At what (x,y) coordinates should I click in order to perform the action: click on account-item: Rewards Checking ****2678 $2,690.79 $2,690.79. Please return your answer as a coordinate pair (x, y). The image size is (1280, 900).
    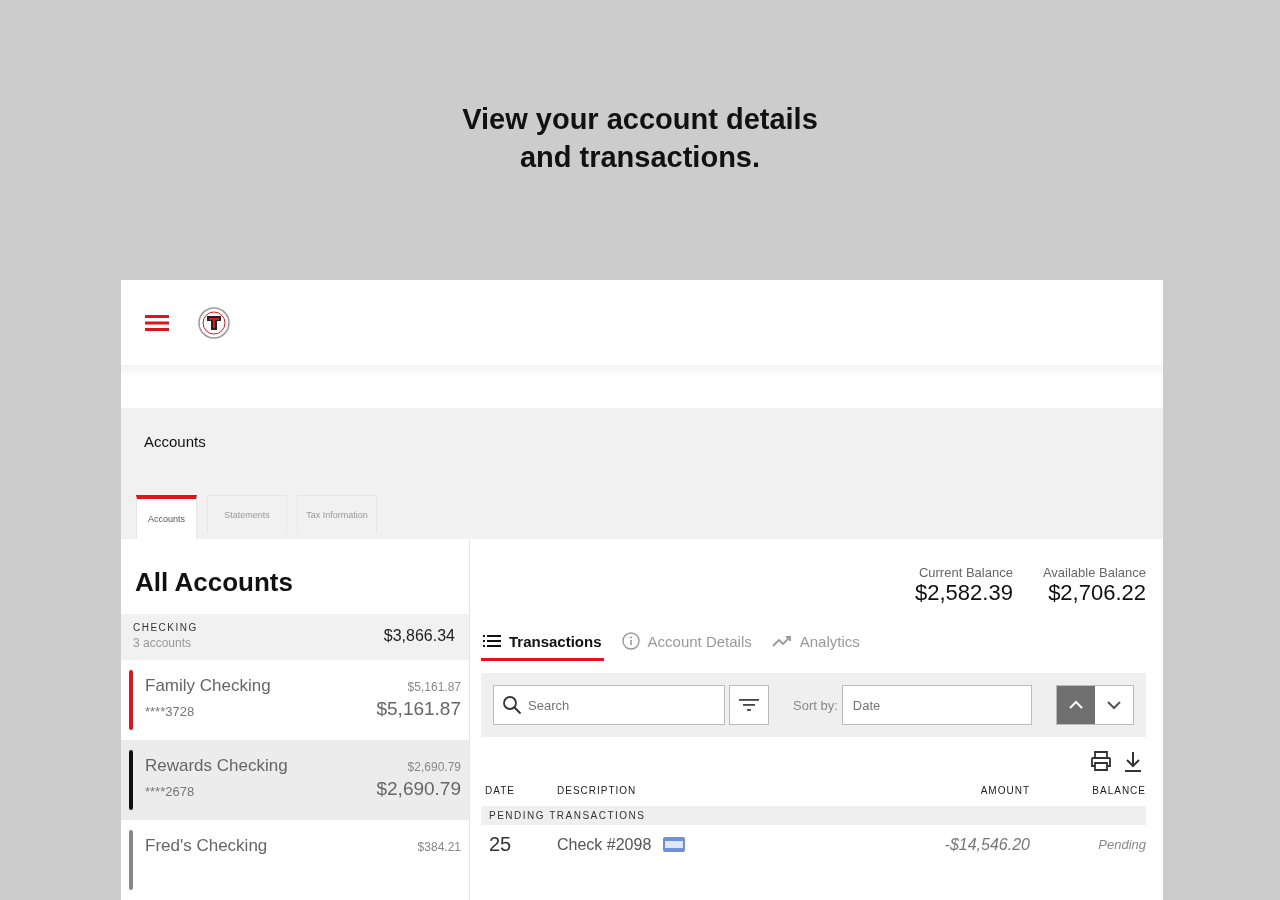
    Looking at the image, I should click on (295, 780).